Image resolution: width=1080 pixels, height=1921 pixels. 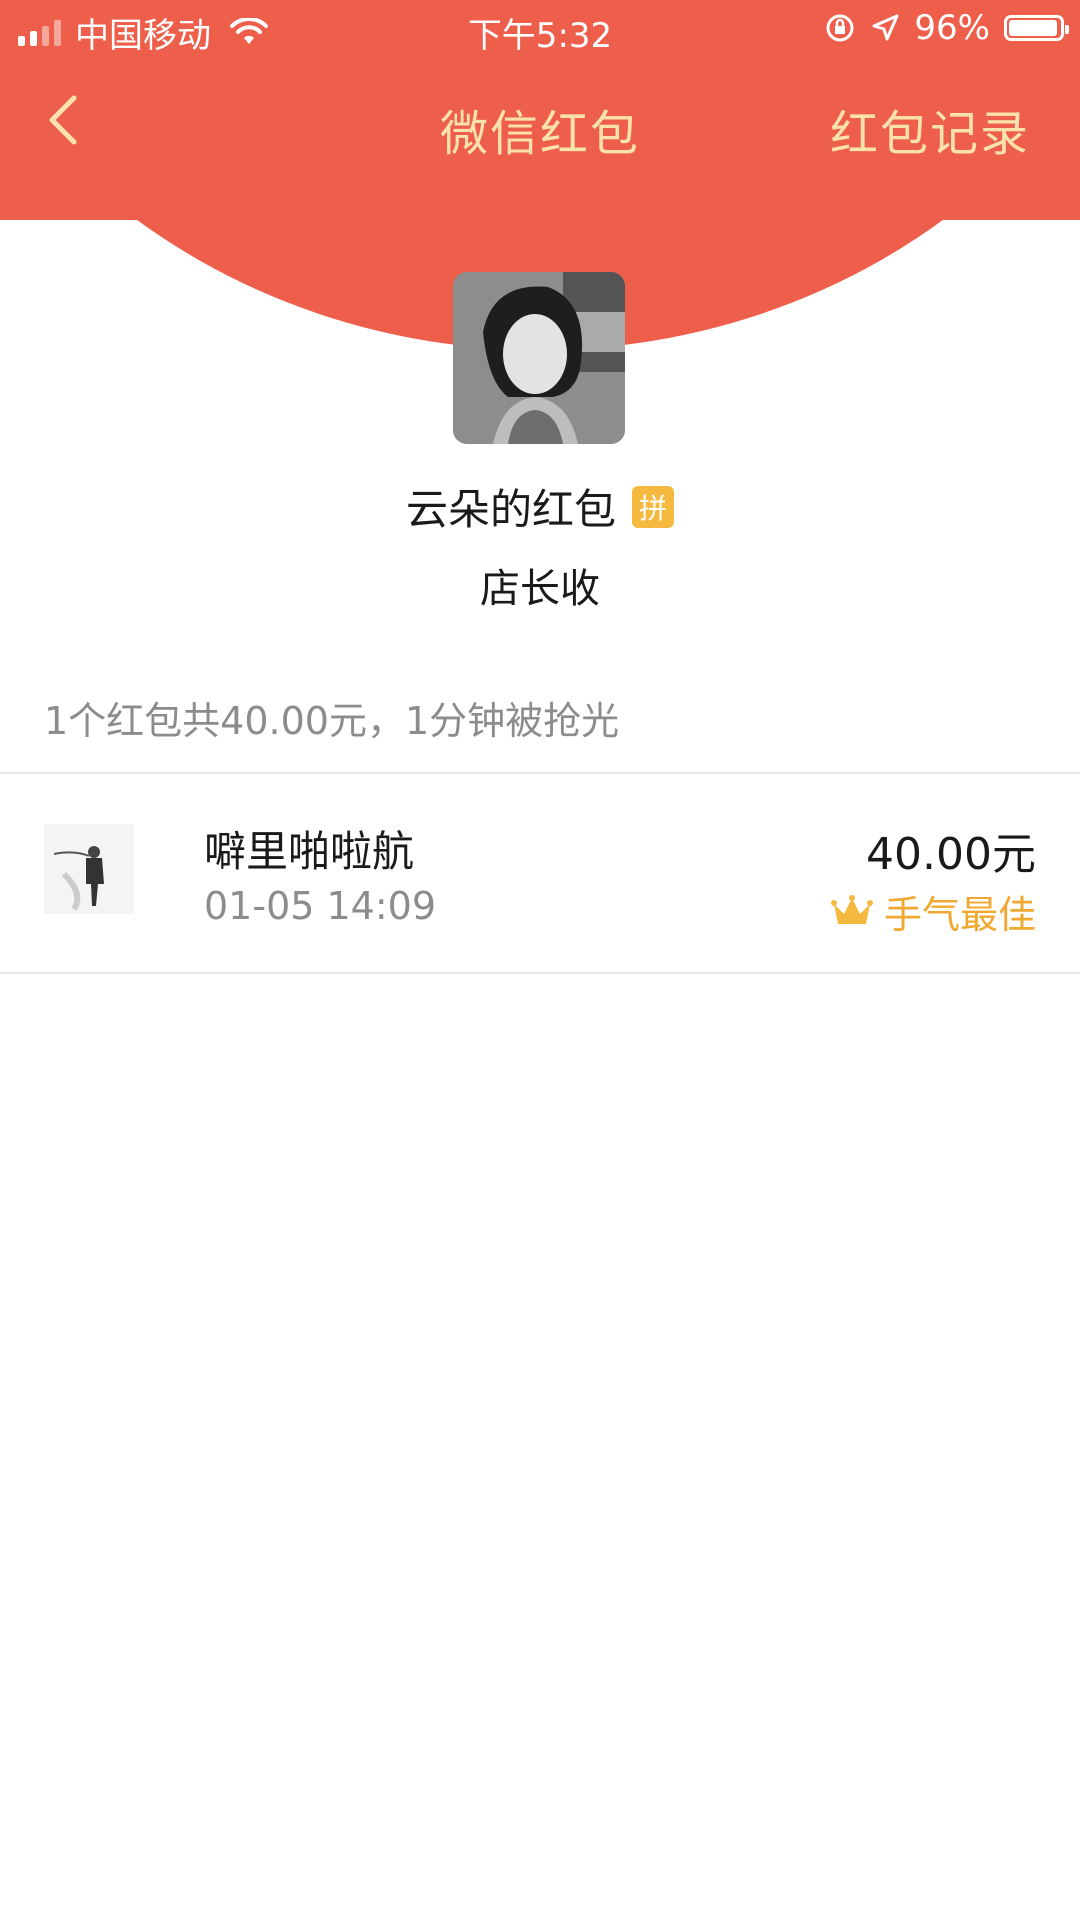 What do you see at coordinates (332, 721) in the screenshot?
I see `packet-summary: 1个红包共40.00元，1分钟被抢光` at bounding box center [332, 721].